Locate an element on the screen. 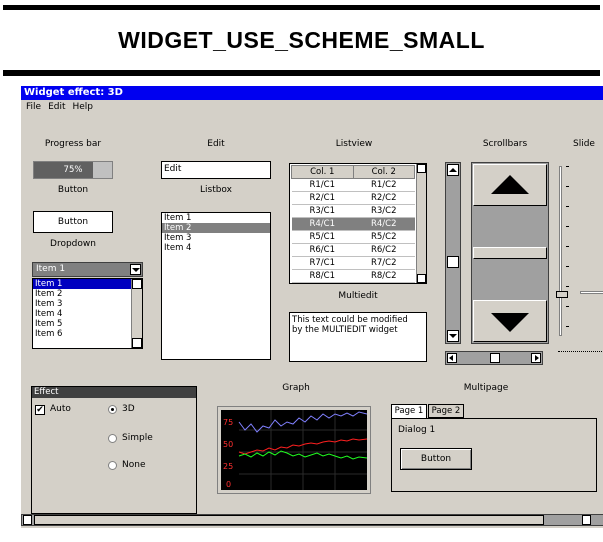 This screenshot has width=603, height=542. table-cell: R5/C2 is located at coordinates (384, 237).